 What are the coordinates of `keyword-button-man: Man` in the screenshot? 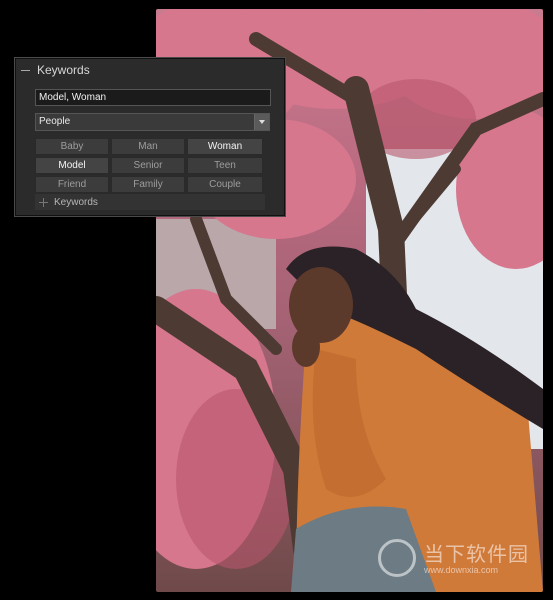 It's located at (148, 146).